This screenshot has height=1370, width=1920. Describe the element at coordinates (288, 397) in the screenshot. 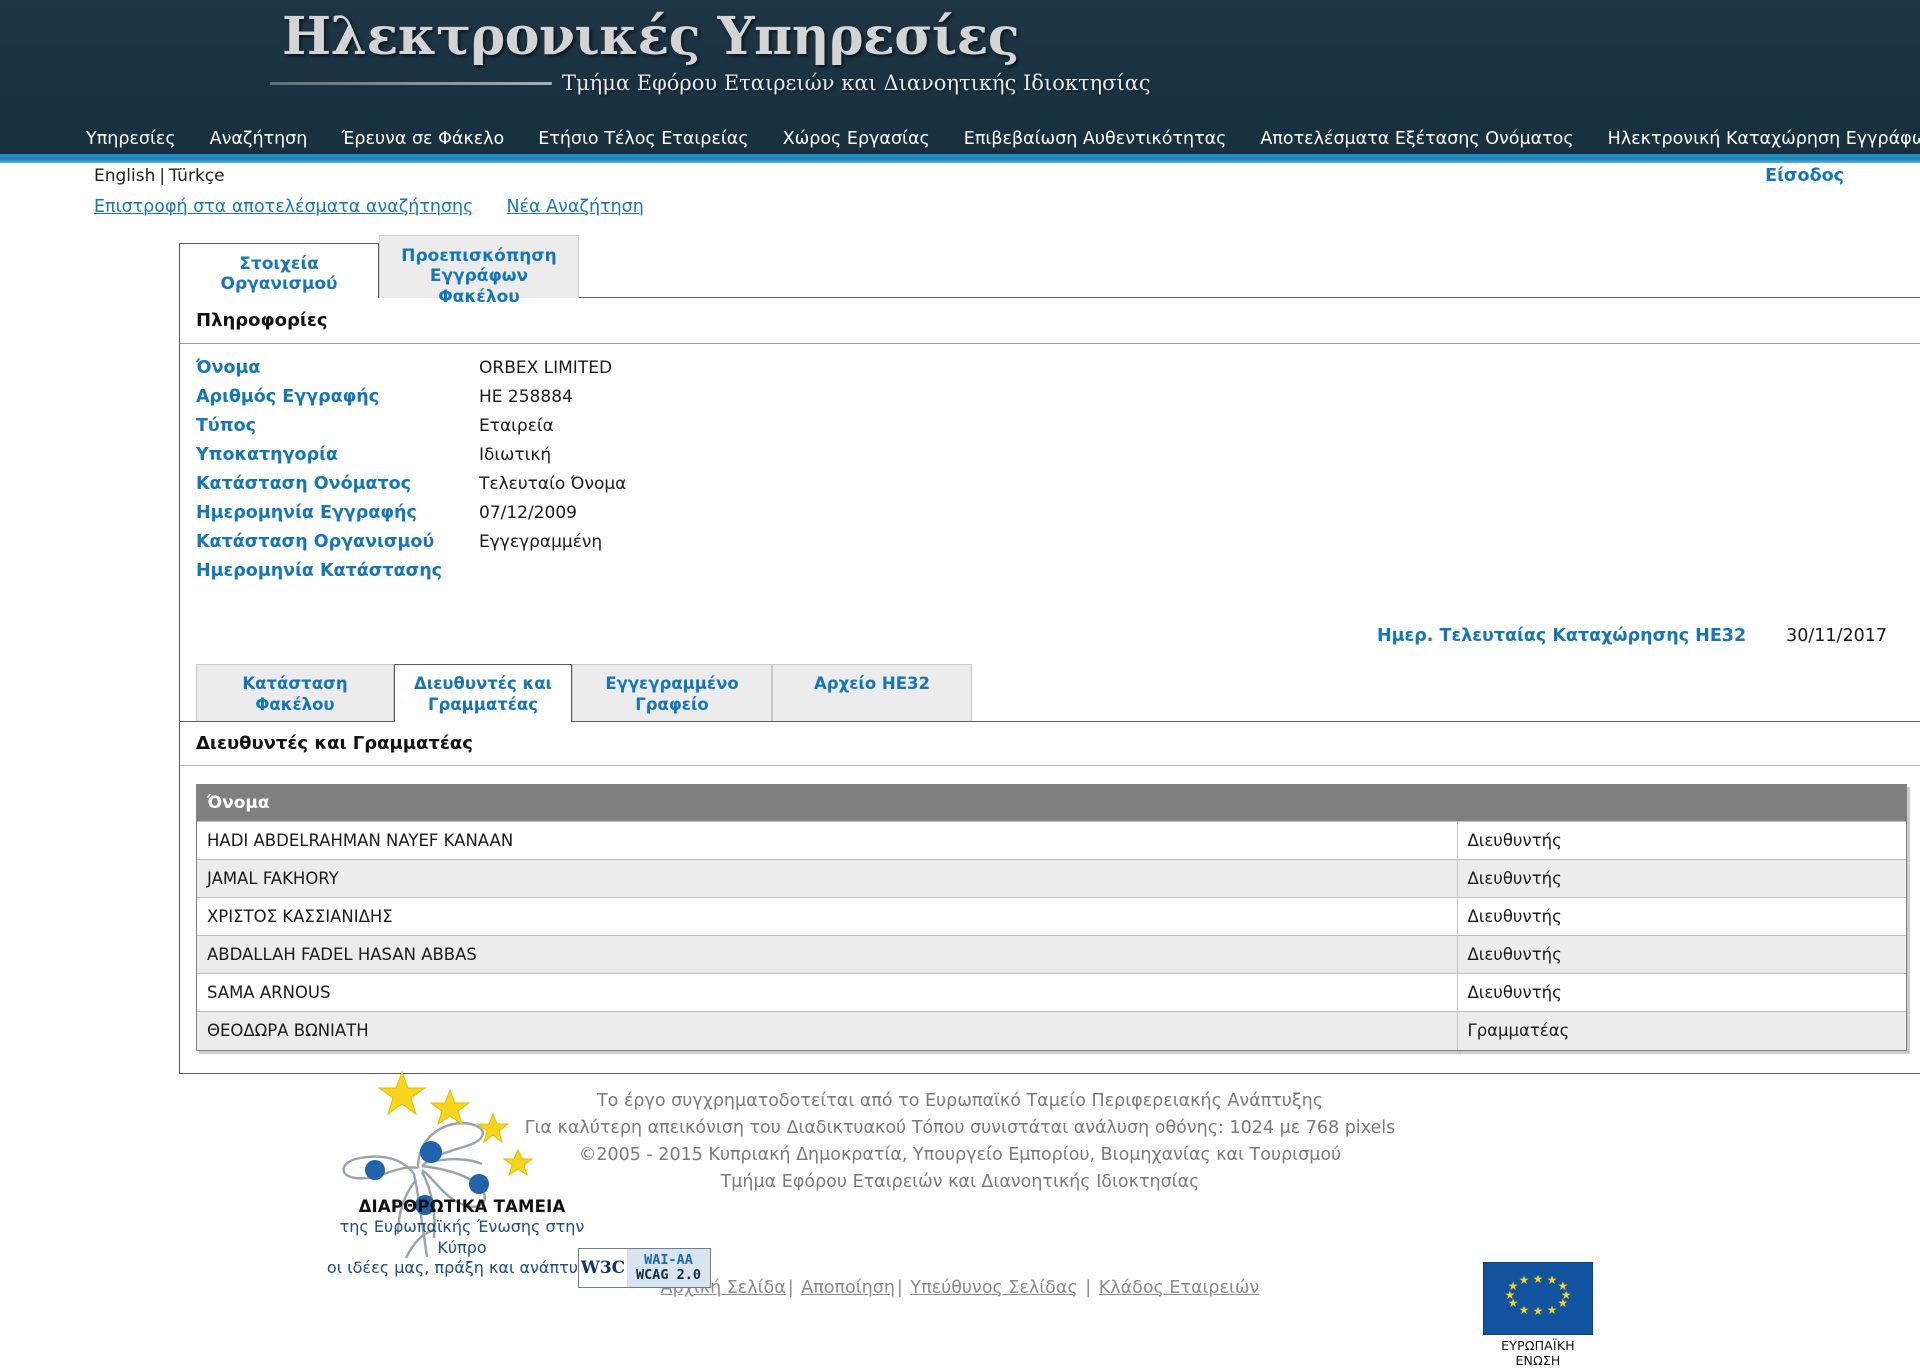

I see `info-label-registration-number: Αριθμός Εγγραφής` at that location.